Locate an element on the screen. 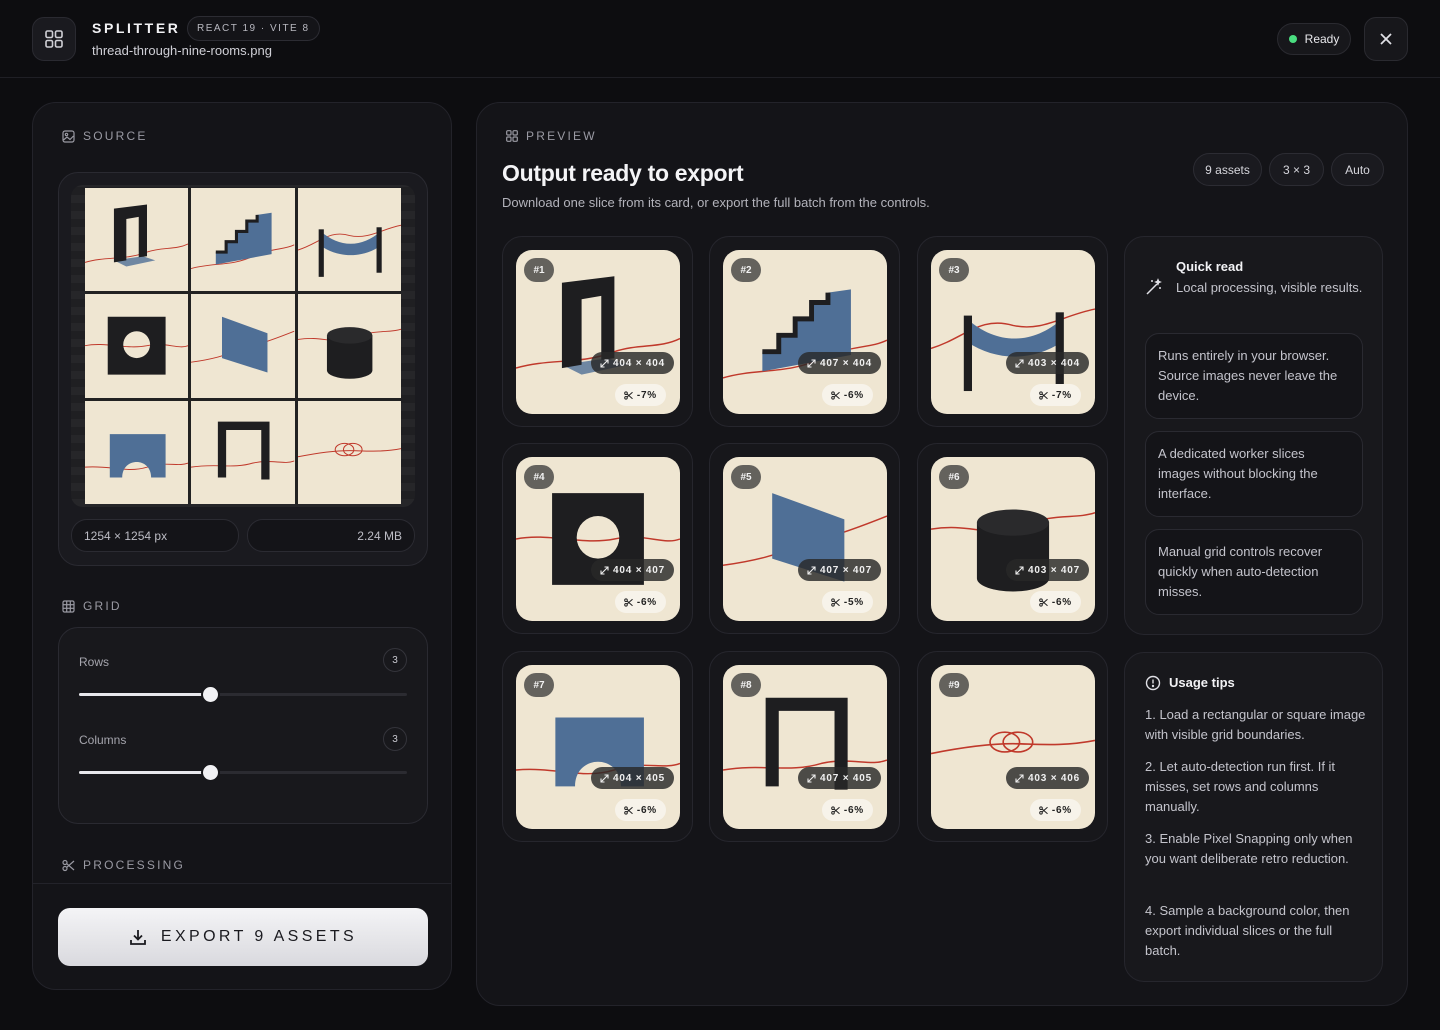 Image resolution: width=1440 pixels, height=1030 pixels. source-card: 1254 × 1254 px 2.24 MB is located at coordinates (243, 369).